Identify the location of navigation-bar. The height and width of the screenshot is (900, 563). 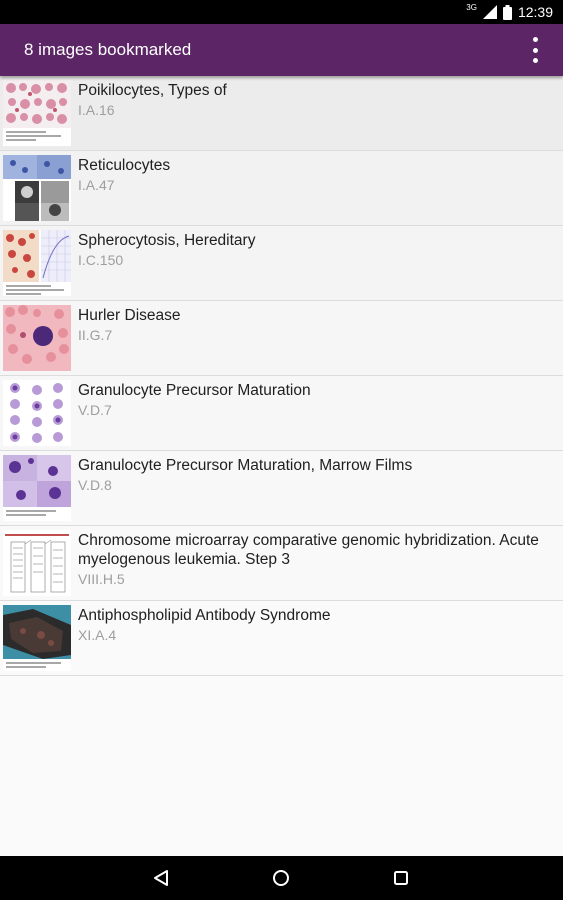
(281, 878).